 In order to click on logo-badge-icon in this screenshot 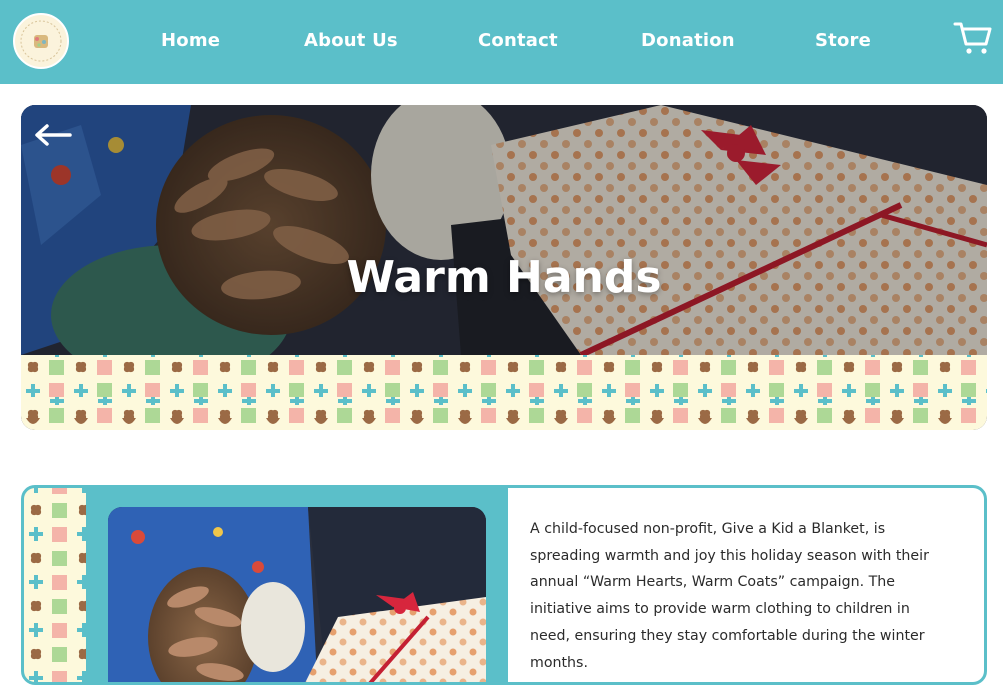, I will do `click(41, 41)`.